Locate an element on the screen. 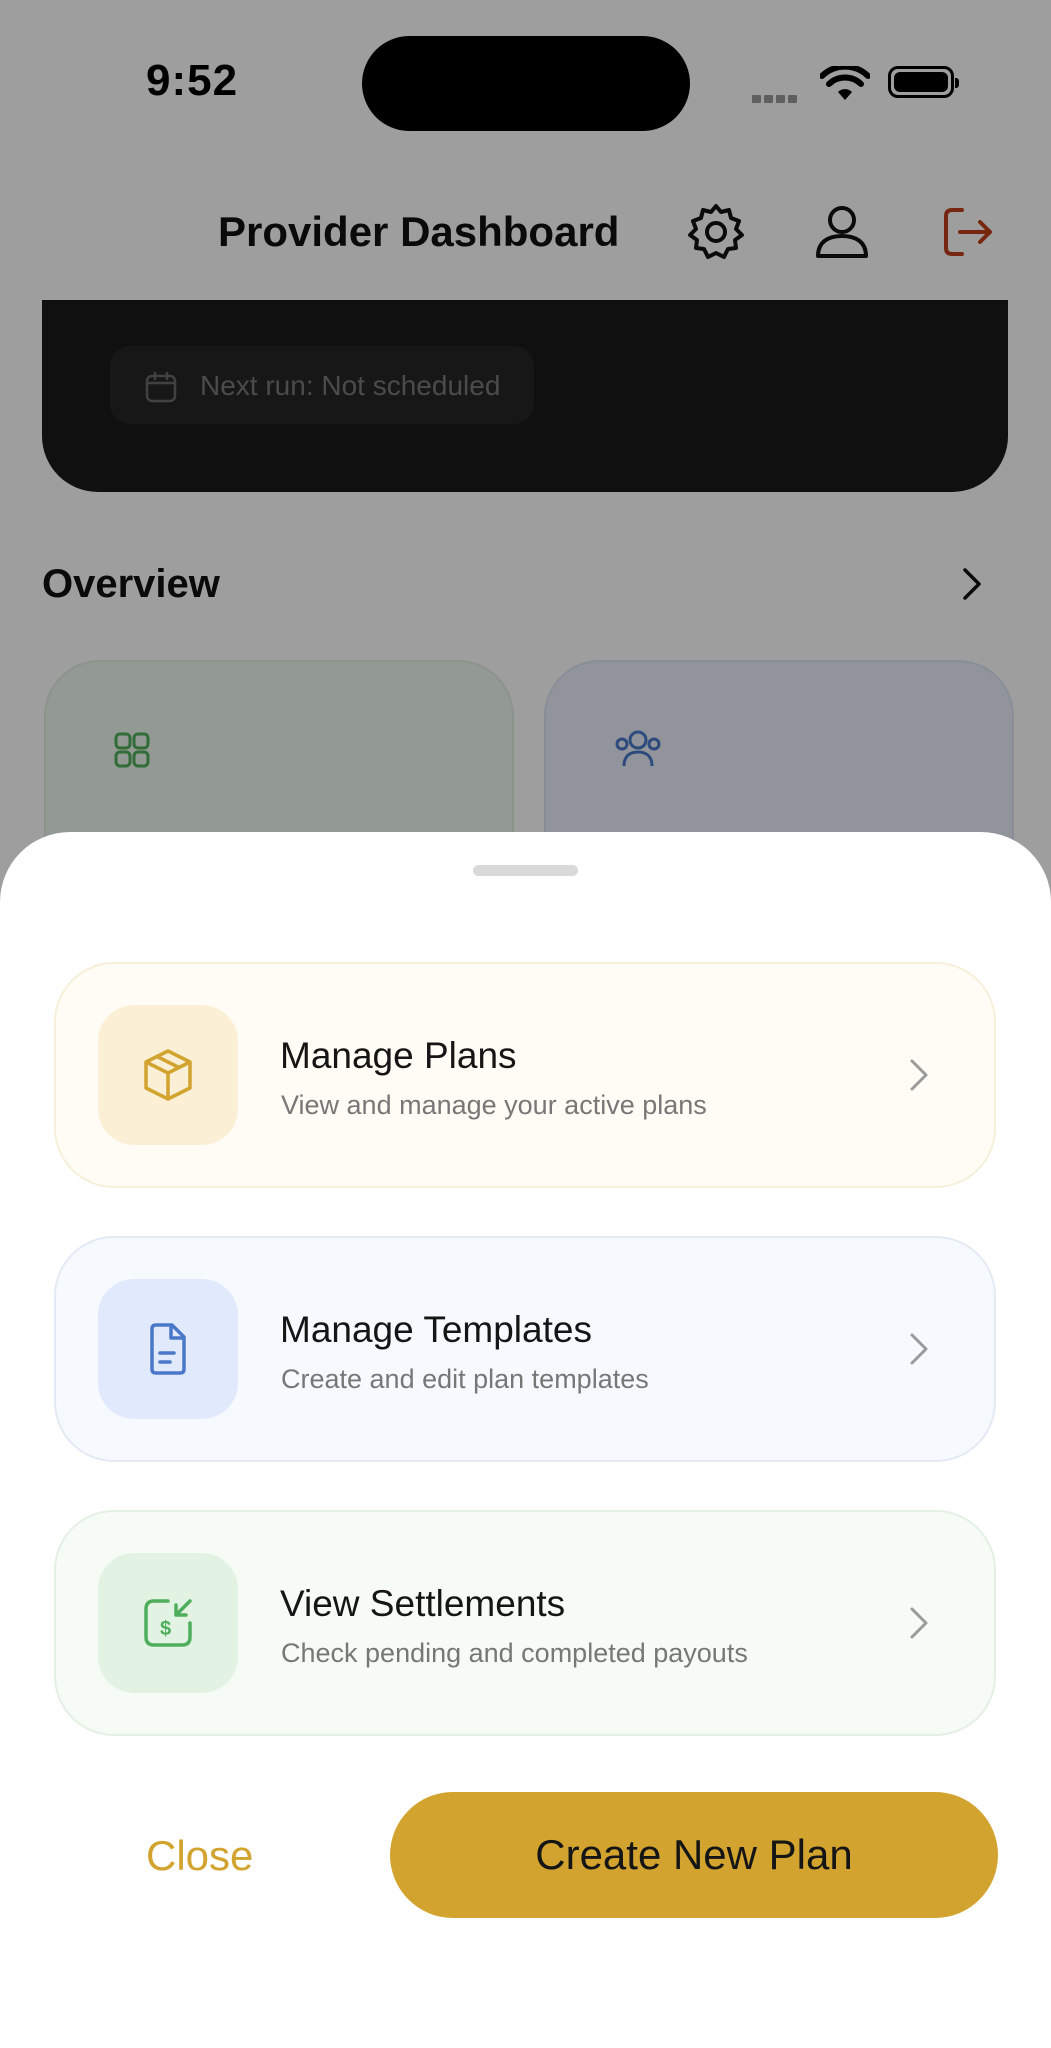 The height and width of the screenshot is (2048, 1051). view-settlements-title: View Settlements is located at coordinates (423, 1603).